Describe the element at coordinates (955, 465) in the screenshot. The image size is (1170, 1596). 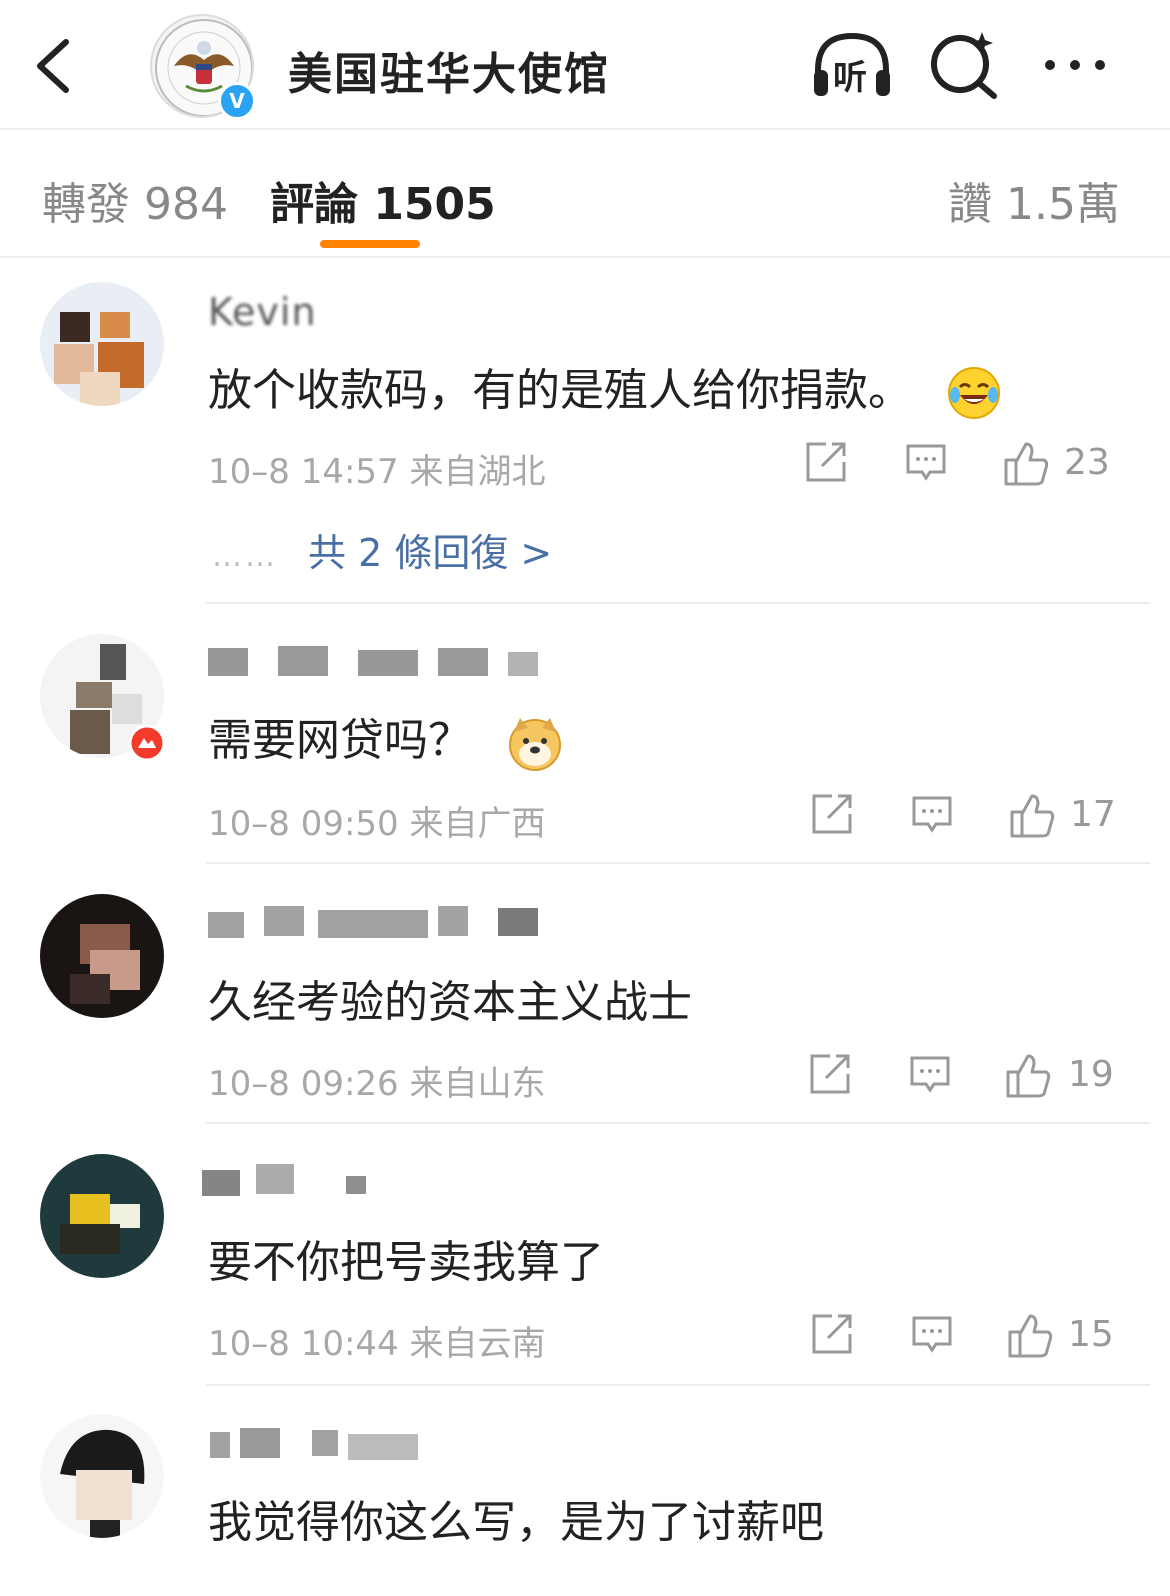
I see `comment-actions: 23` at that location.